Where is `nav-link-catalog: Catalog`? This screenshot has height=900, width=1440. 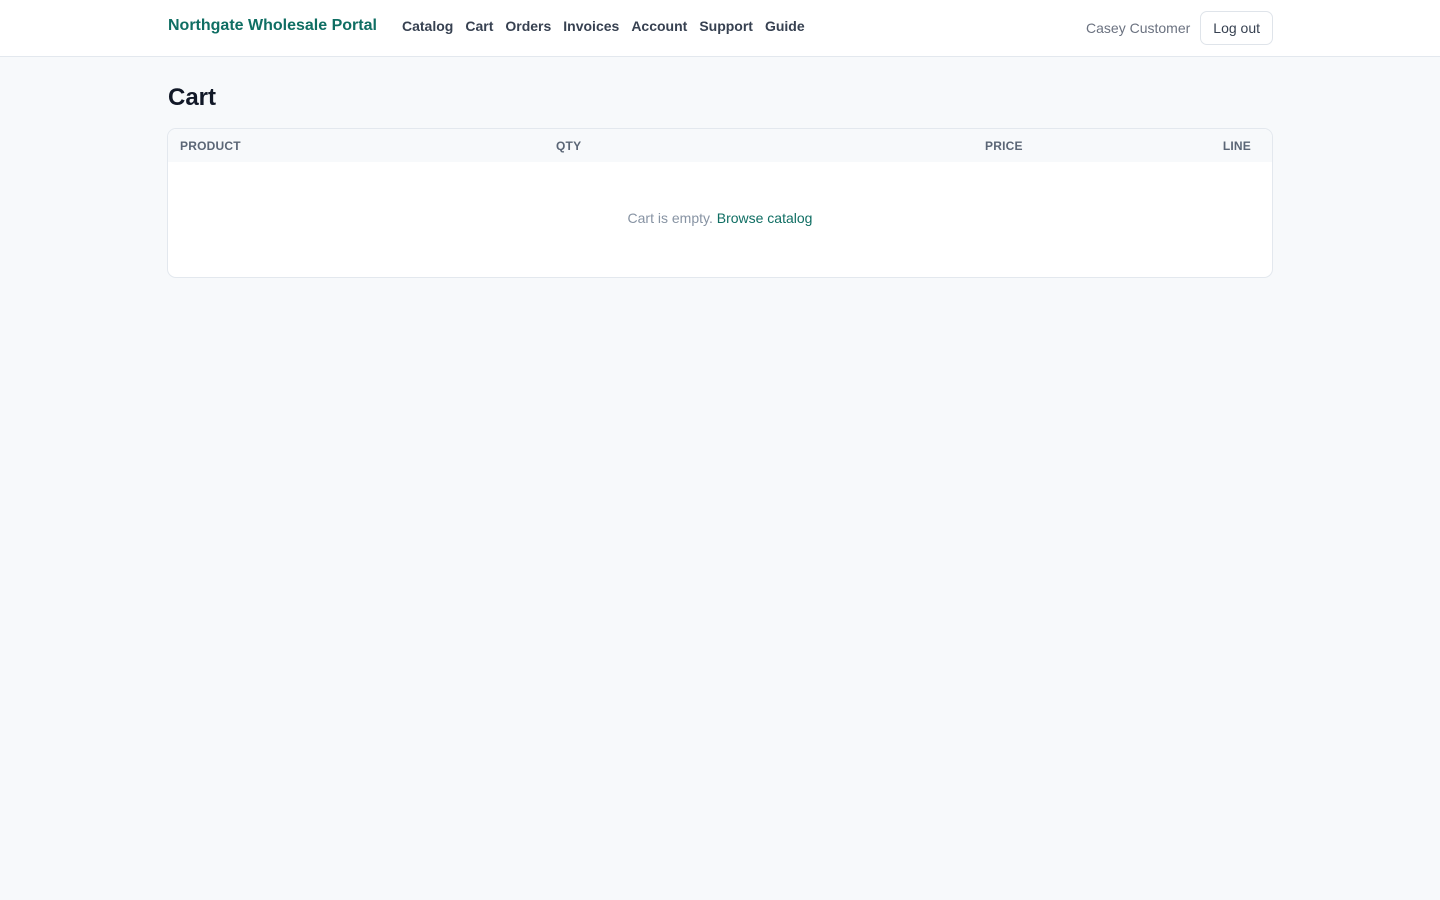
nav-link-catalog: Catalog is located at coordinates (427, 26).